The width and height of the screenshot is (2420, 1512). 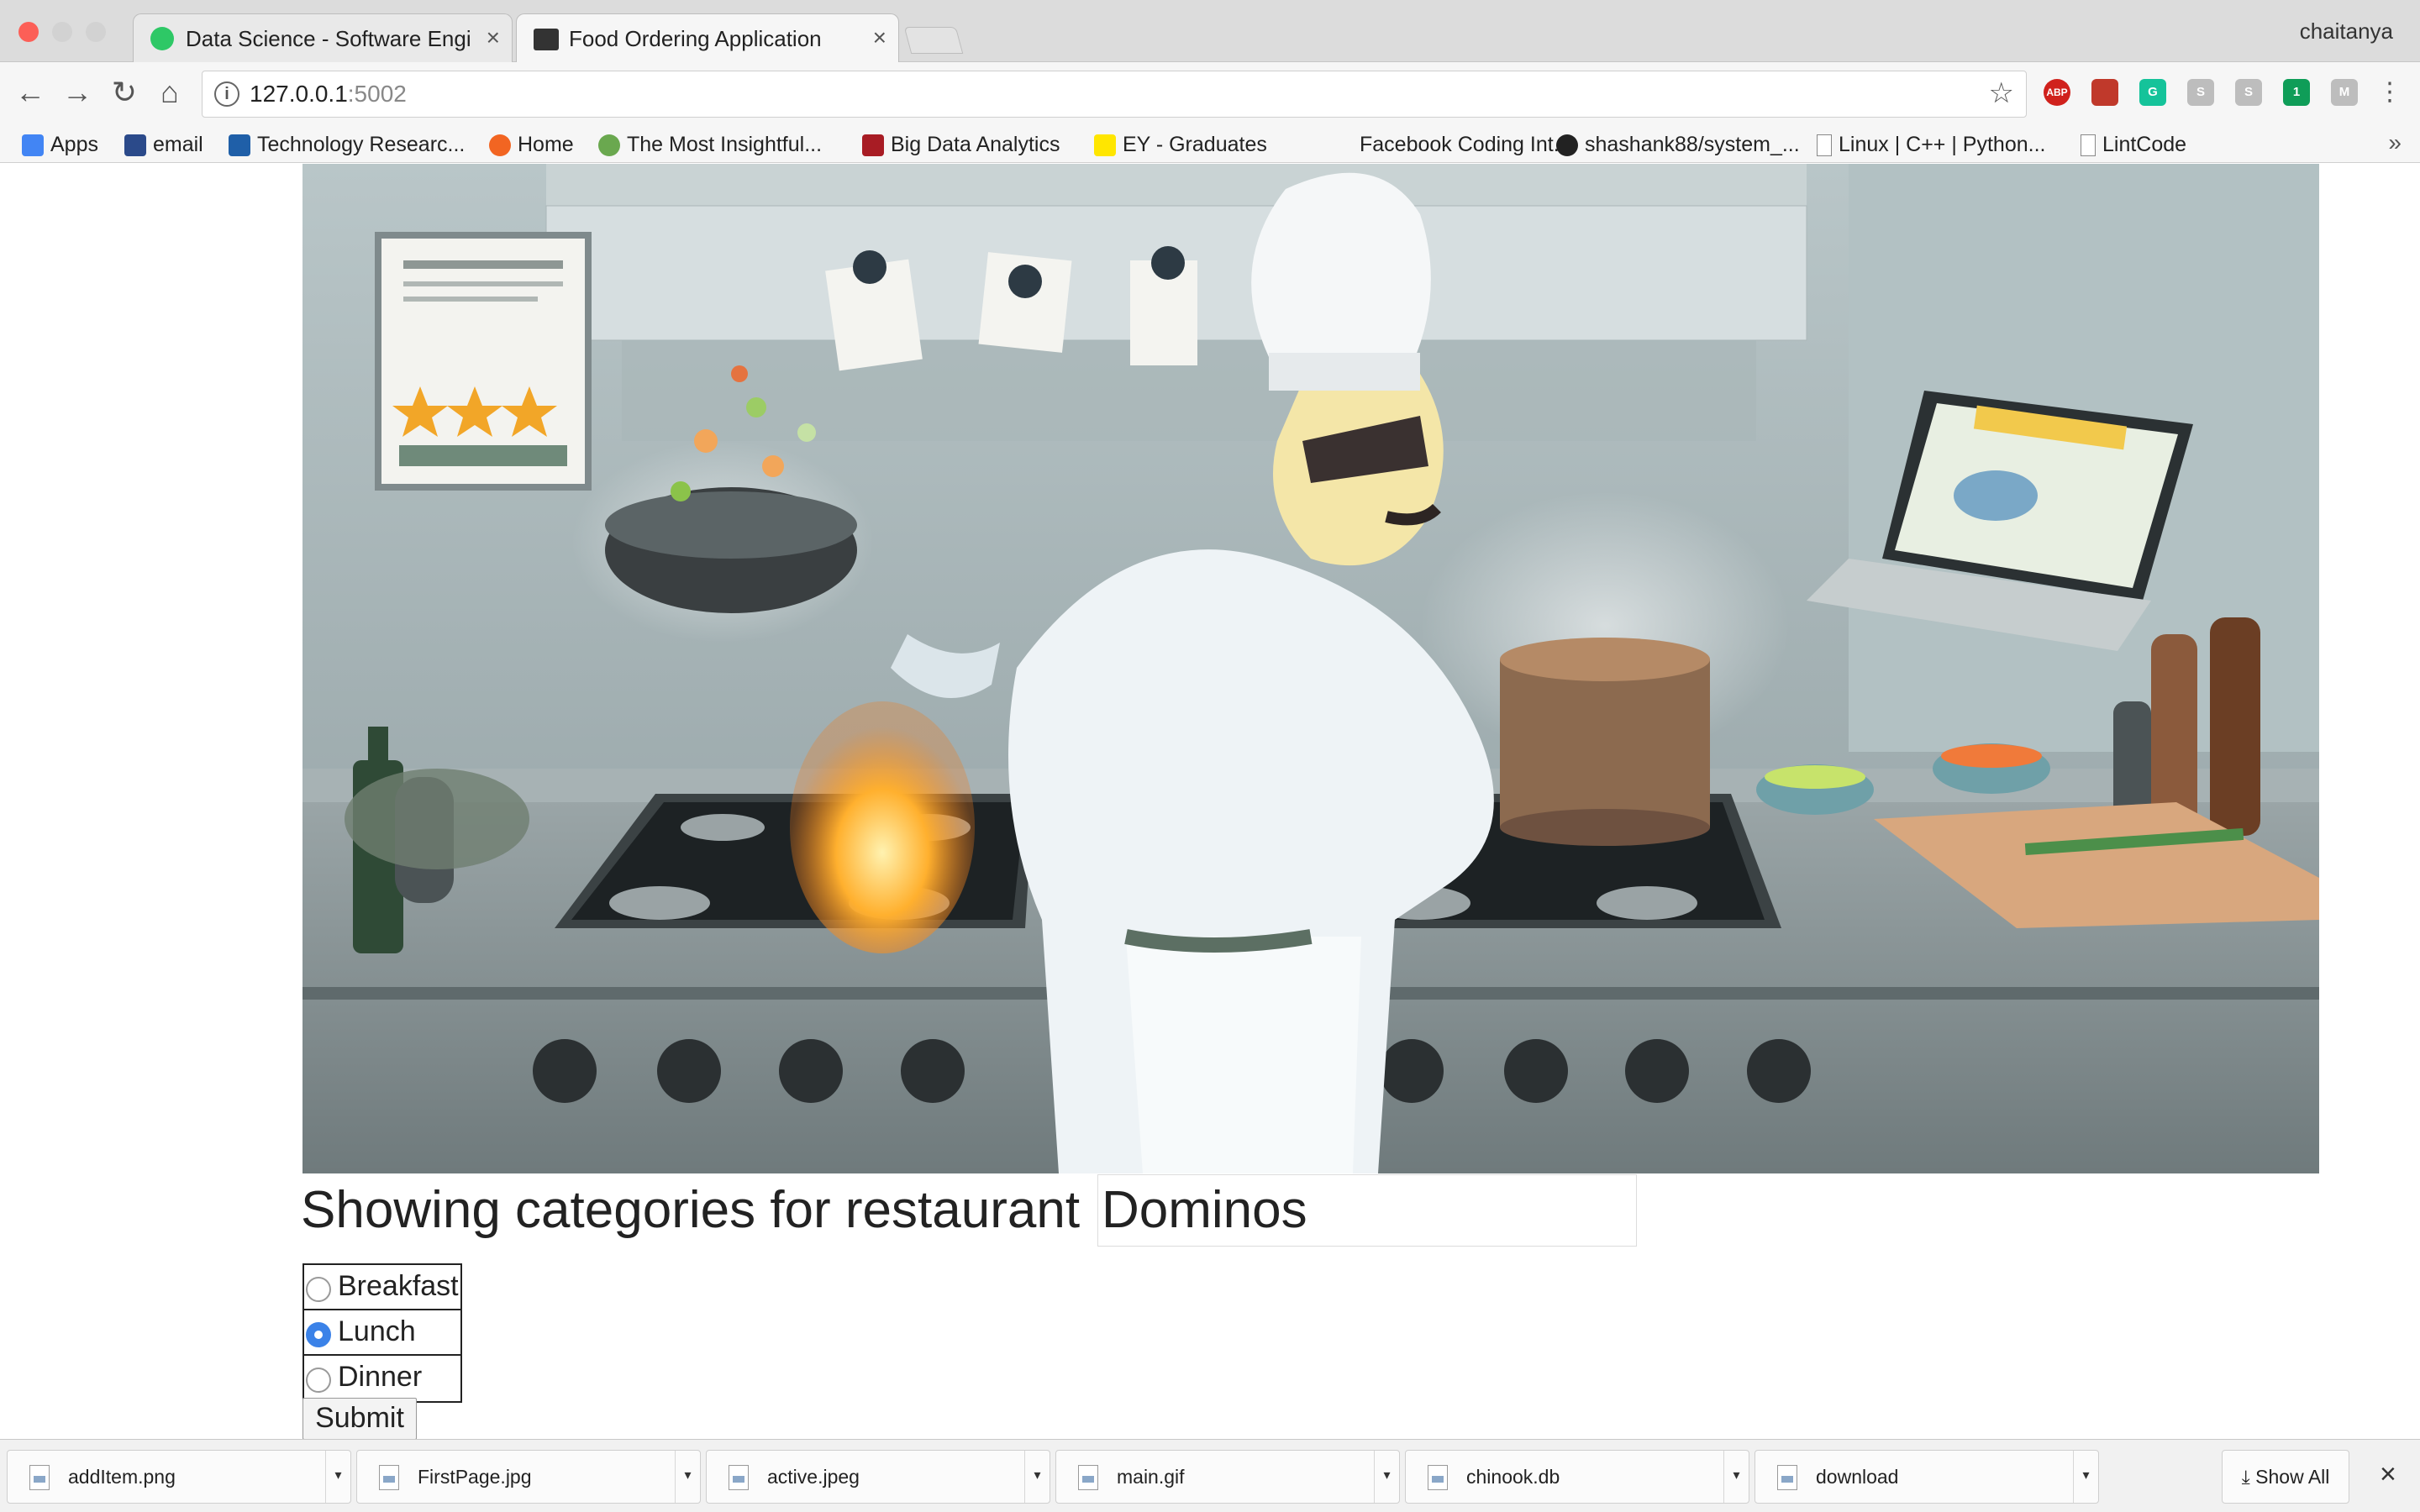 What do you see at coordinates (2104, 92) in the screenshot?
I see `bookmark-ext-icon` at bounding box center [2104, 92].